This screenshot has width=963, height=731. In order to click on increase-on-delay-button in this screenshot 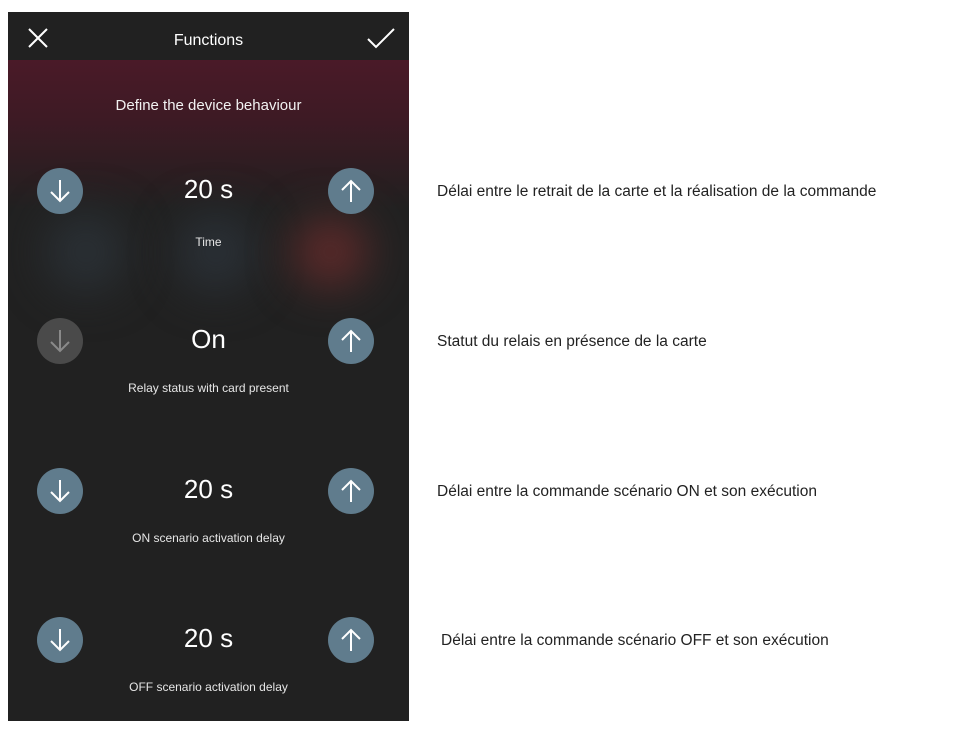, I will do `click(351, 491)`.